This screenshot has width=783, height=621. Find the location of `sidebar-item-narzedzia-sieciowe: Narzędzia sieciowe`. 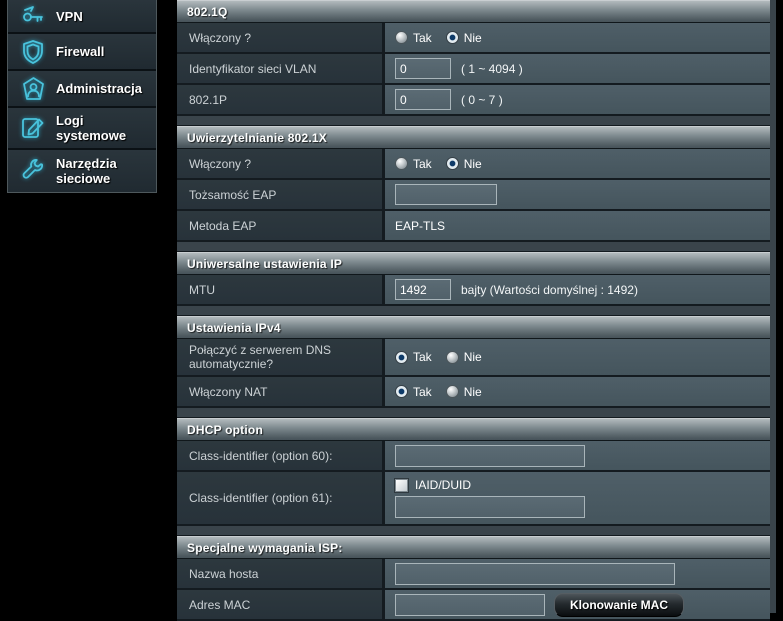

sidebar-item-narzedzia-sieciowe: Narzędzia sieciowe is located at coordinates (82, 171).